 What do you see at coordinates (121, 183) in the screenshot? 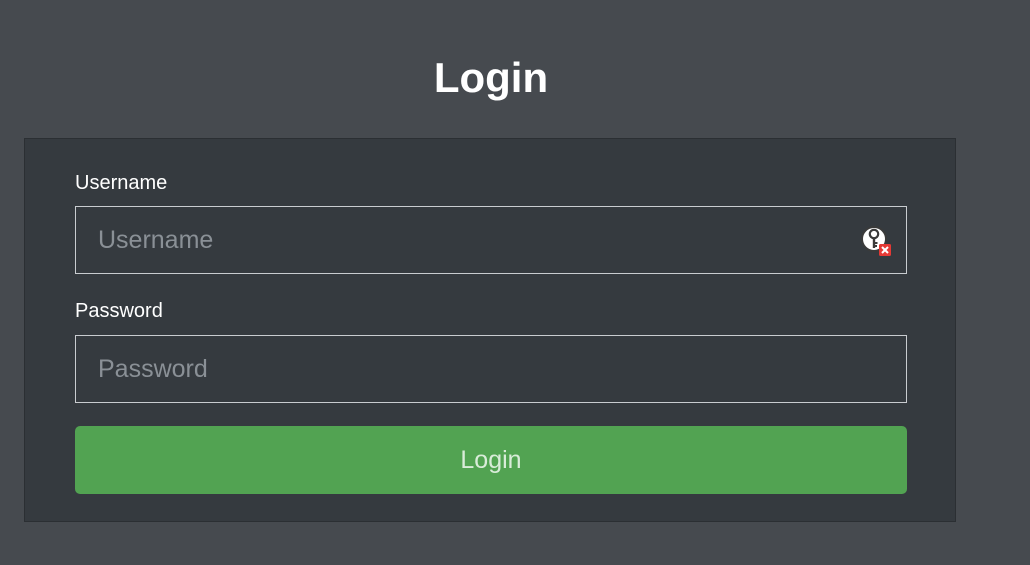
I see `username-label: Username` at bounding box center [121, 183].